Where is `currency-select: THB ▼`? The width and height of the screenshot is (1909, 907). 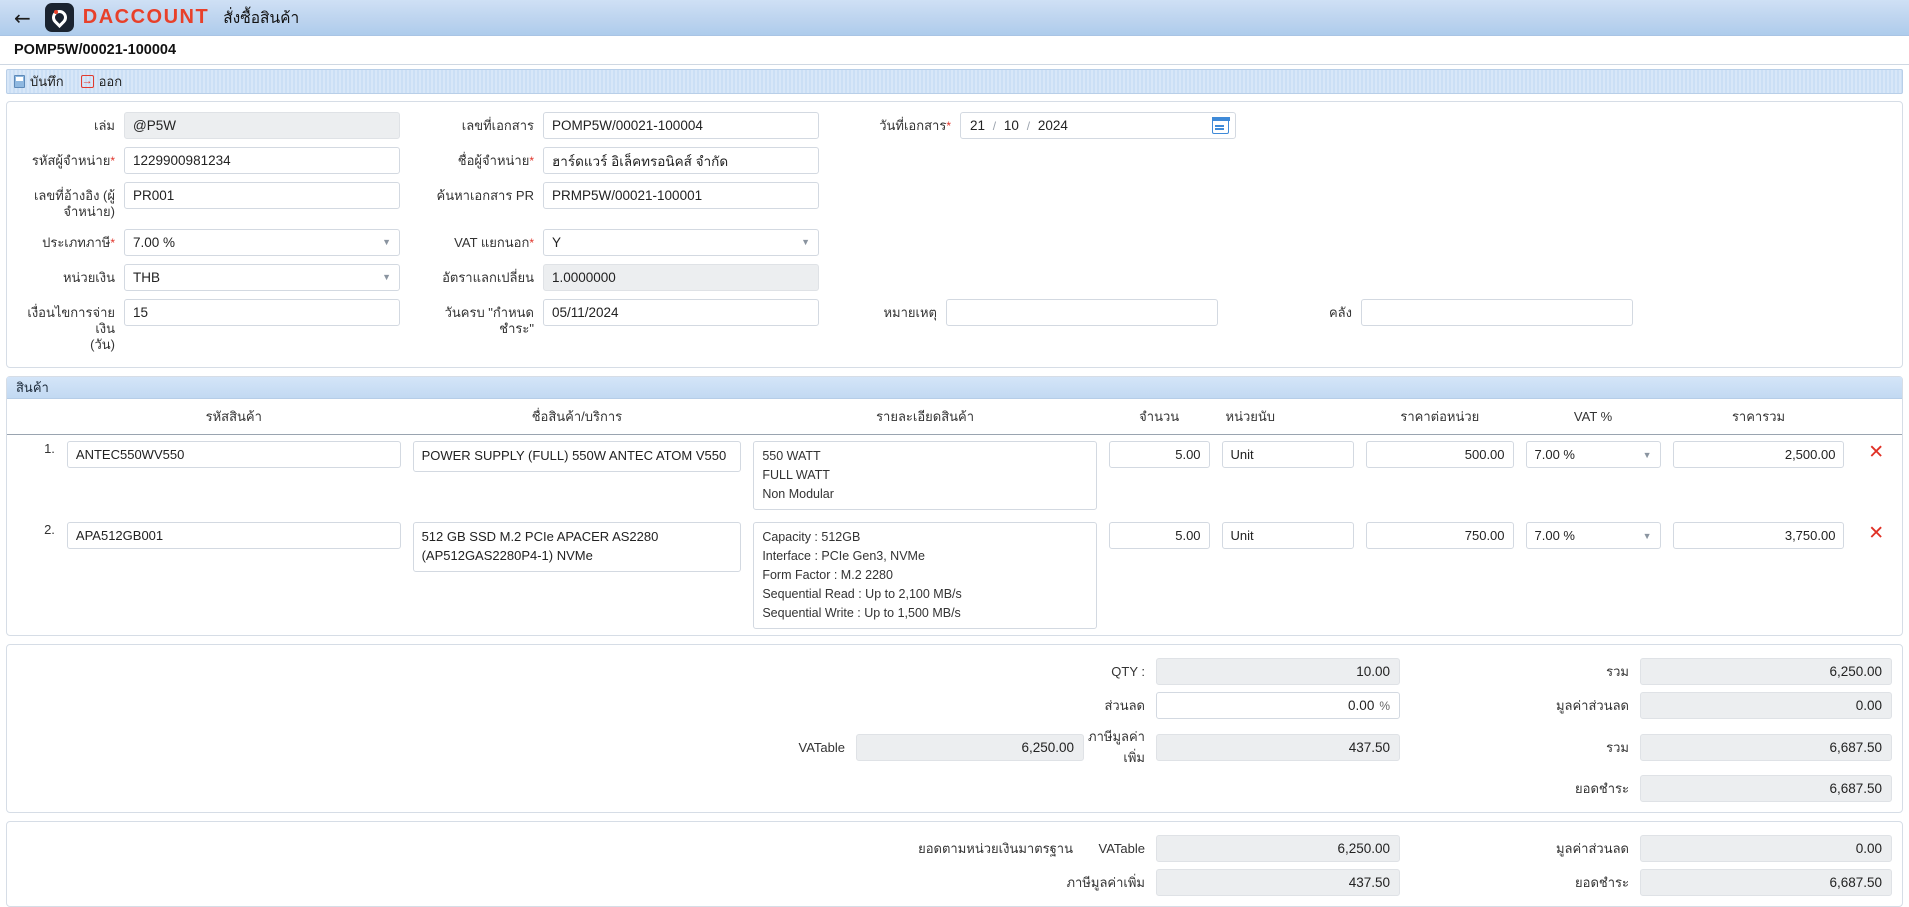
currency-select: THB ▼ is located at coordinates (262, 277).